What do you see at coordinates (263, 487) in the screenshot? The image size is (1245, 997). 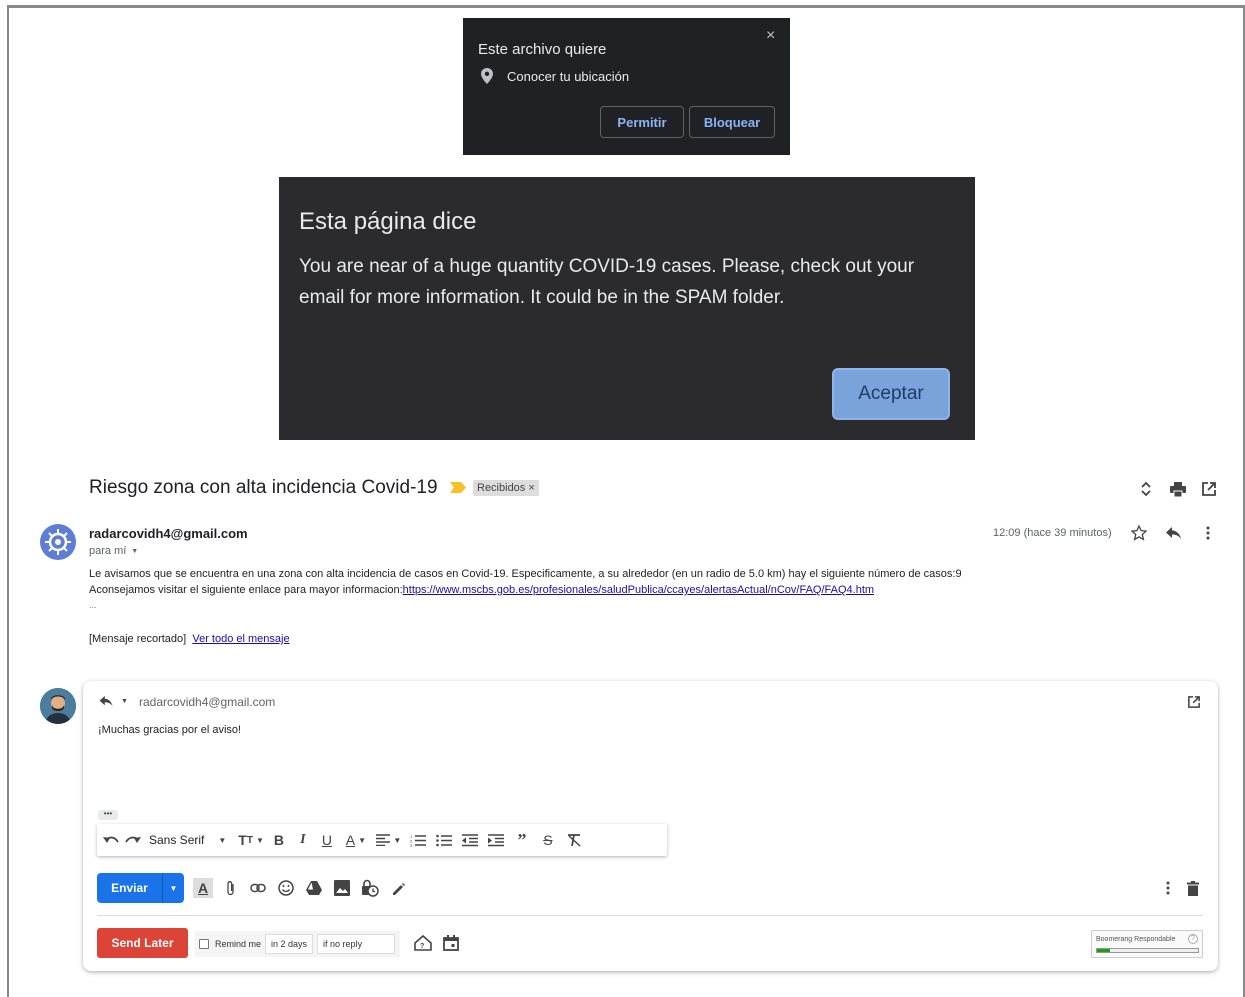 I see `email-subject: Riesgo zona con alta incidencia Covid-19` at bounding box center [263, 487].